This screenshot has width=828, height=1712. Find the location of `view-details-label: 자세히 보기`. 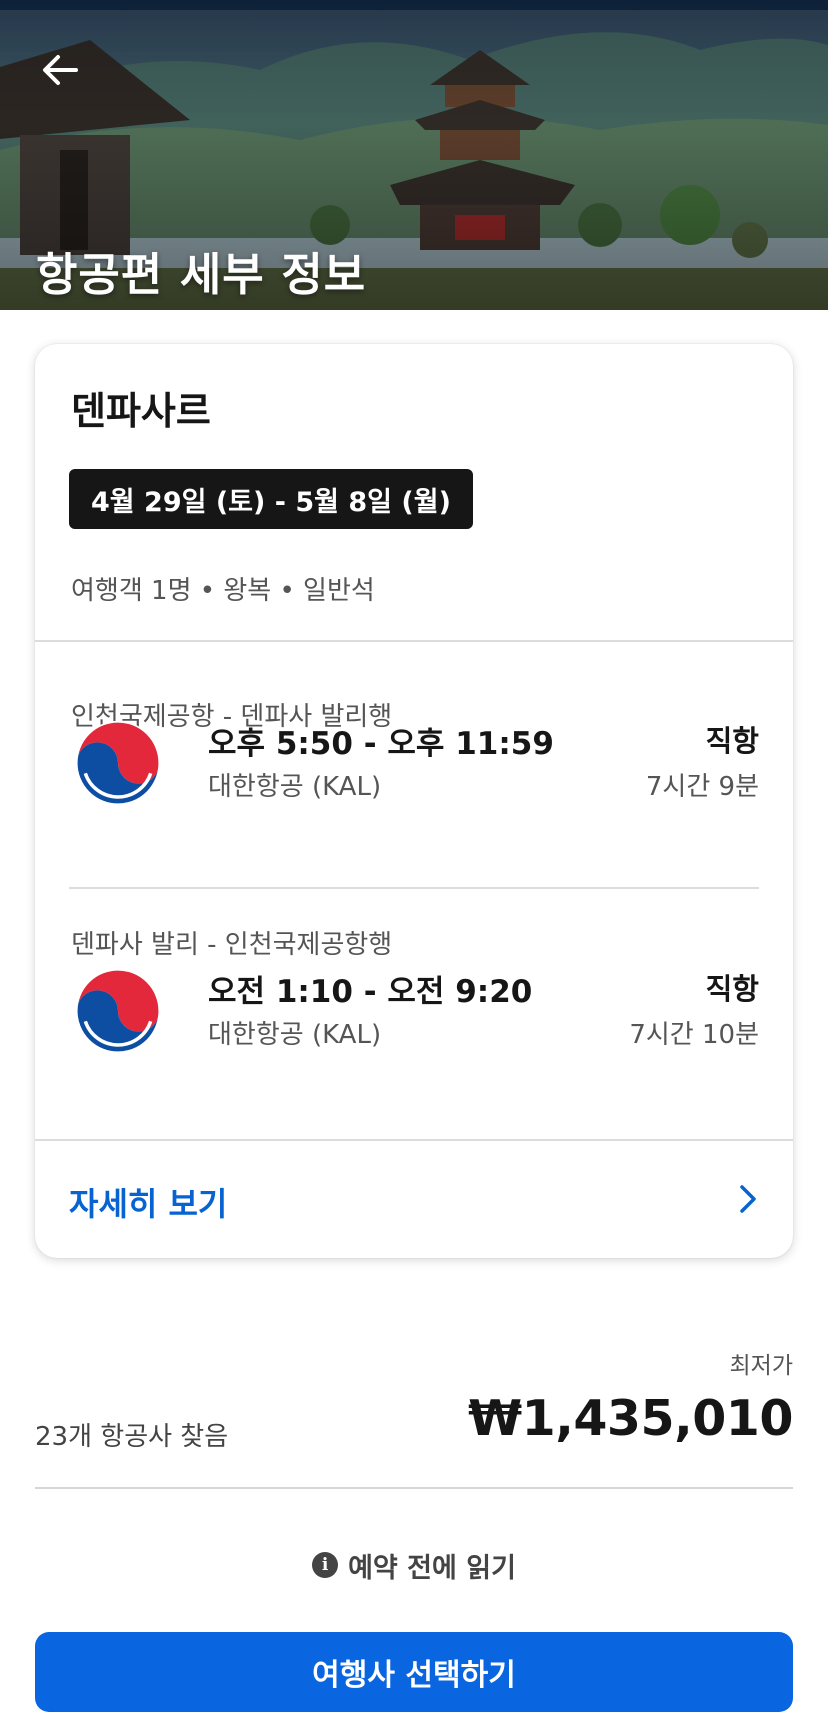

view-details-label: 자세히 보기 is located at coordinates (148, 1204).